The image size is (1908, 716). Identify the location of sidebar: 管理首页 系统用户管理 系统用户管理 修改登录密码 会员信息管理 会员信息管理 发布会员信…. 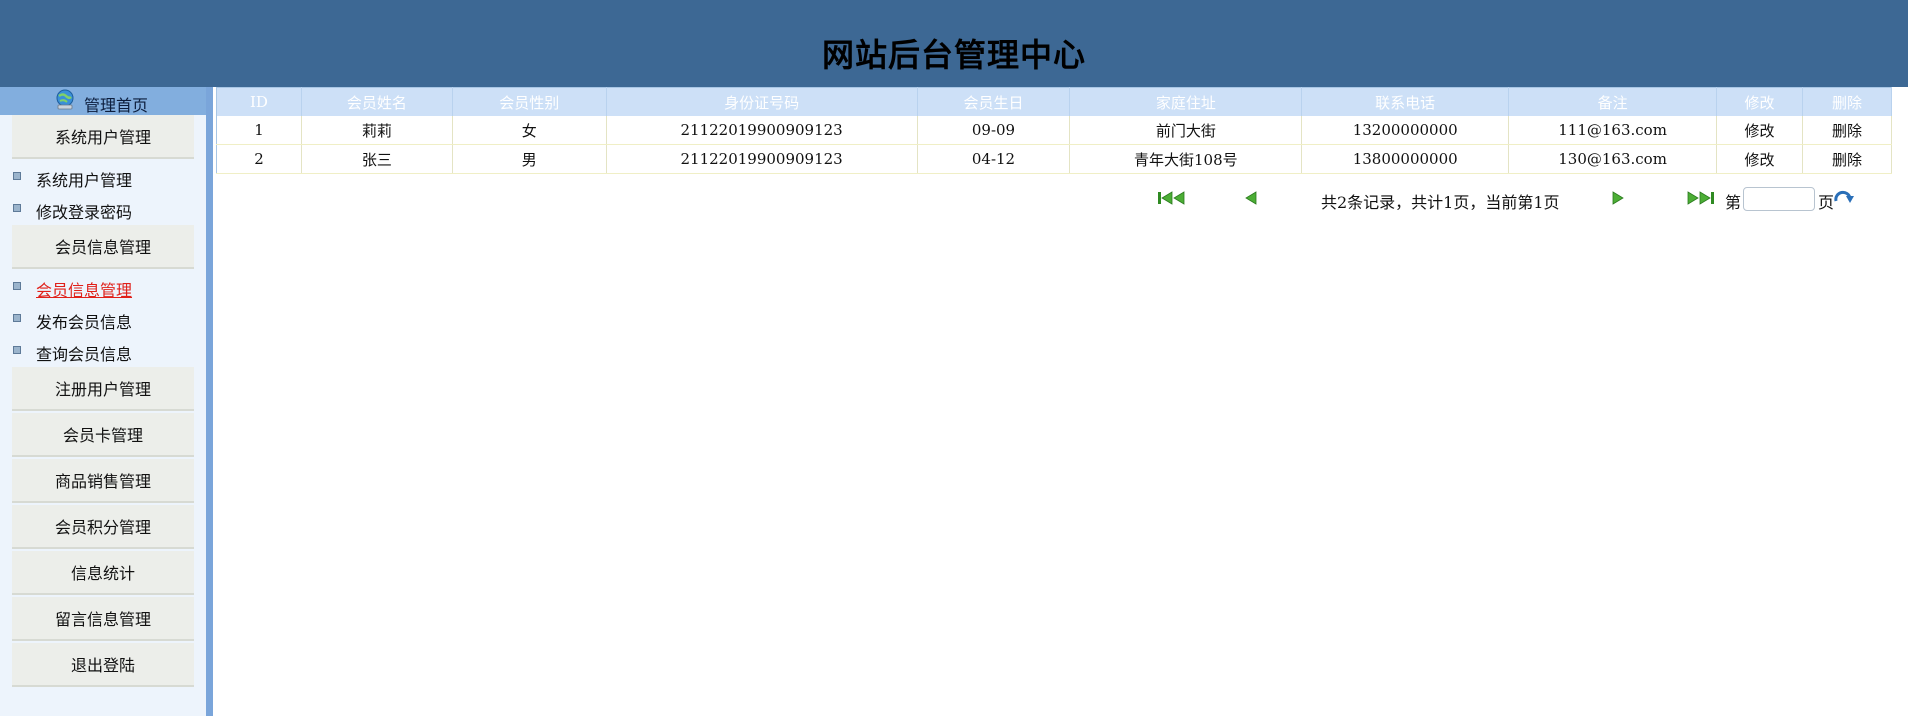
(106, 401).